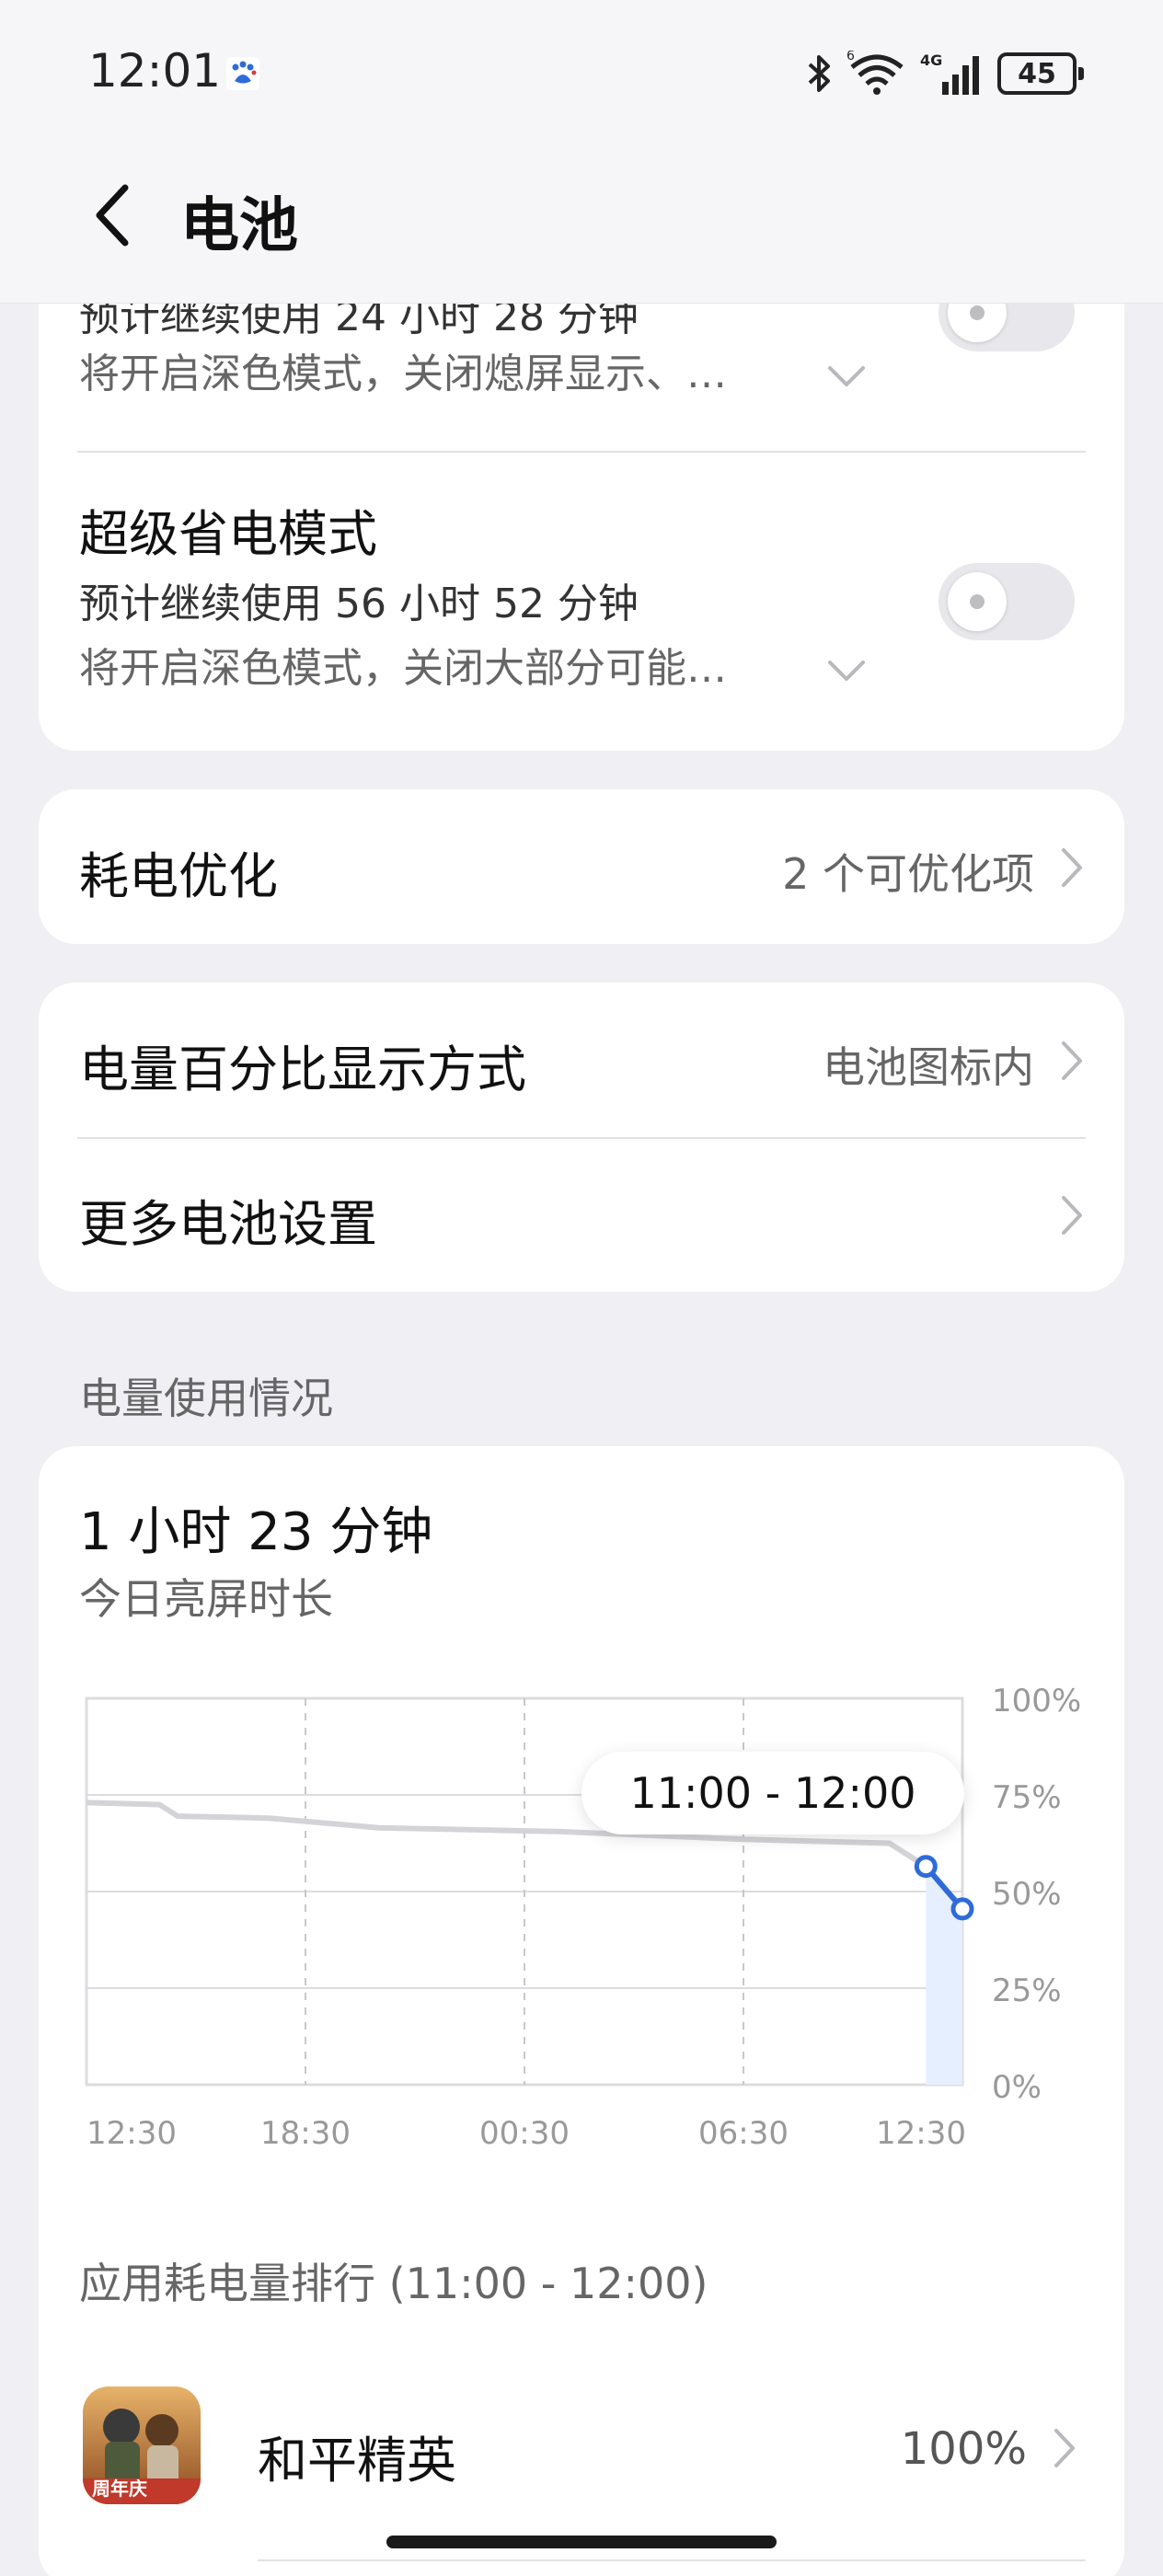 This screenshot has width=1163, height=2576. I want to click on status-time: 12:01, so click(155, 71).